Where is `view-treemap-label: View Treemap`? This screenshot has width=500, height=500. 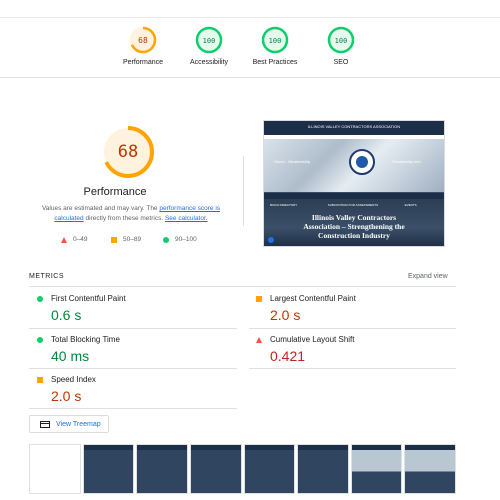
view-treemap-label: View Treemap is located at coordinates (78, 424).